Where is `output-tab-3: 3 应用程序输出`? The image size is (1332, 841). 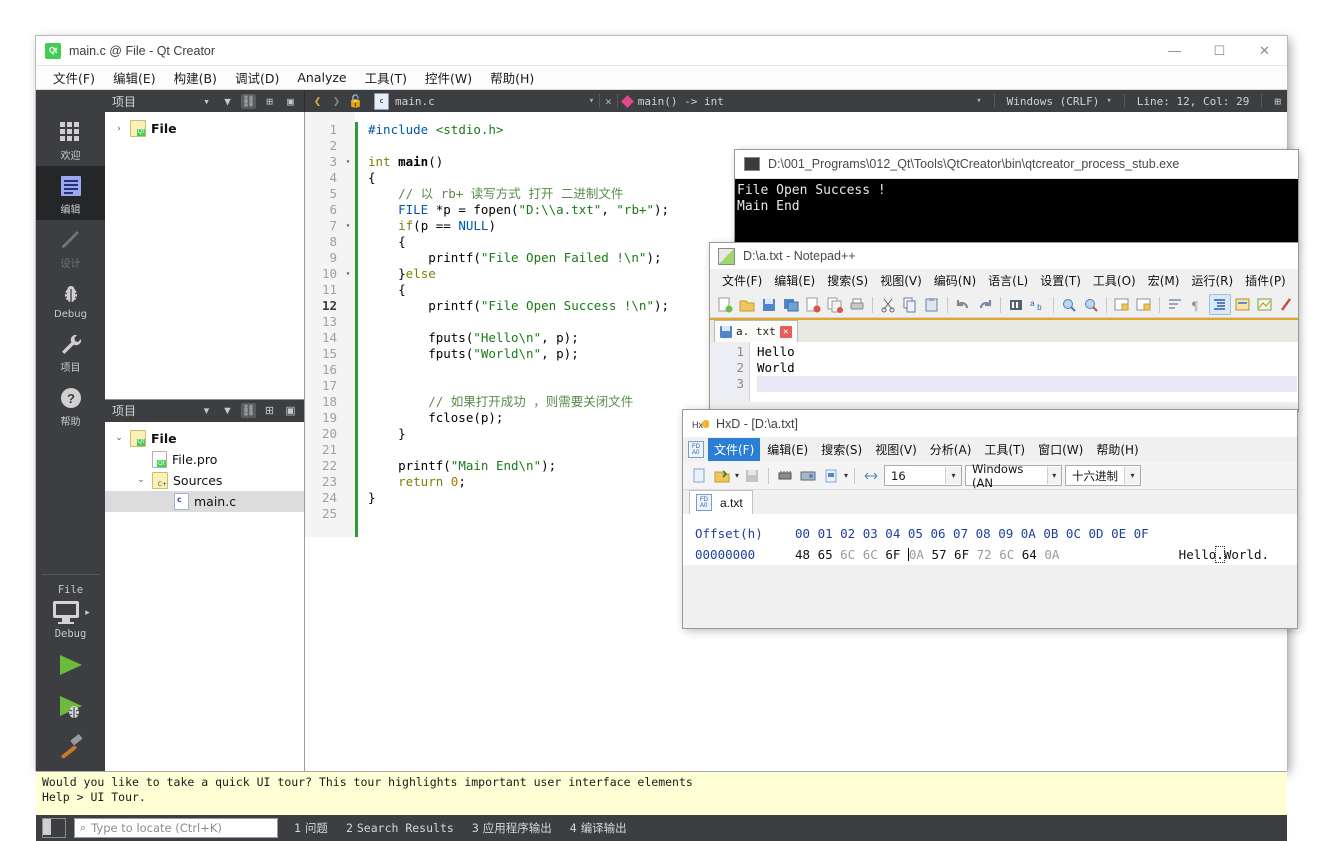 output-tab-3: 3 应用程序输出 is located at coordinates (512, 828).